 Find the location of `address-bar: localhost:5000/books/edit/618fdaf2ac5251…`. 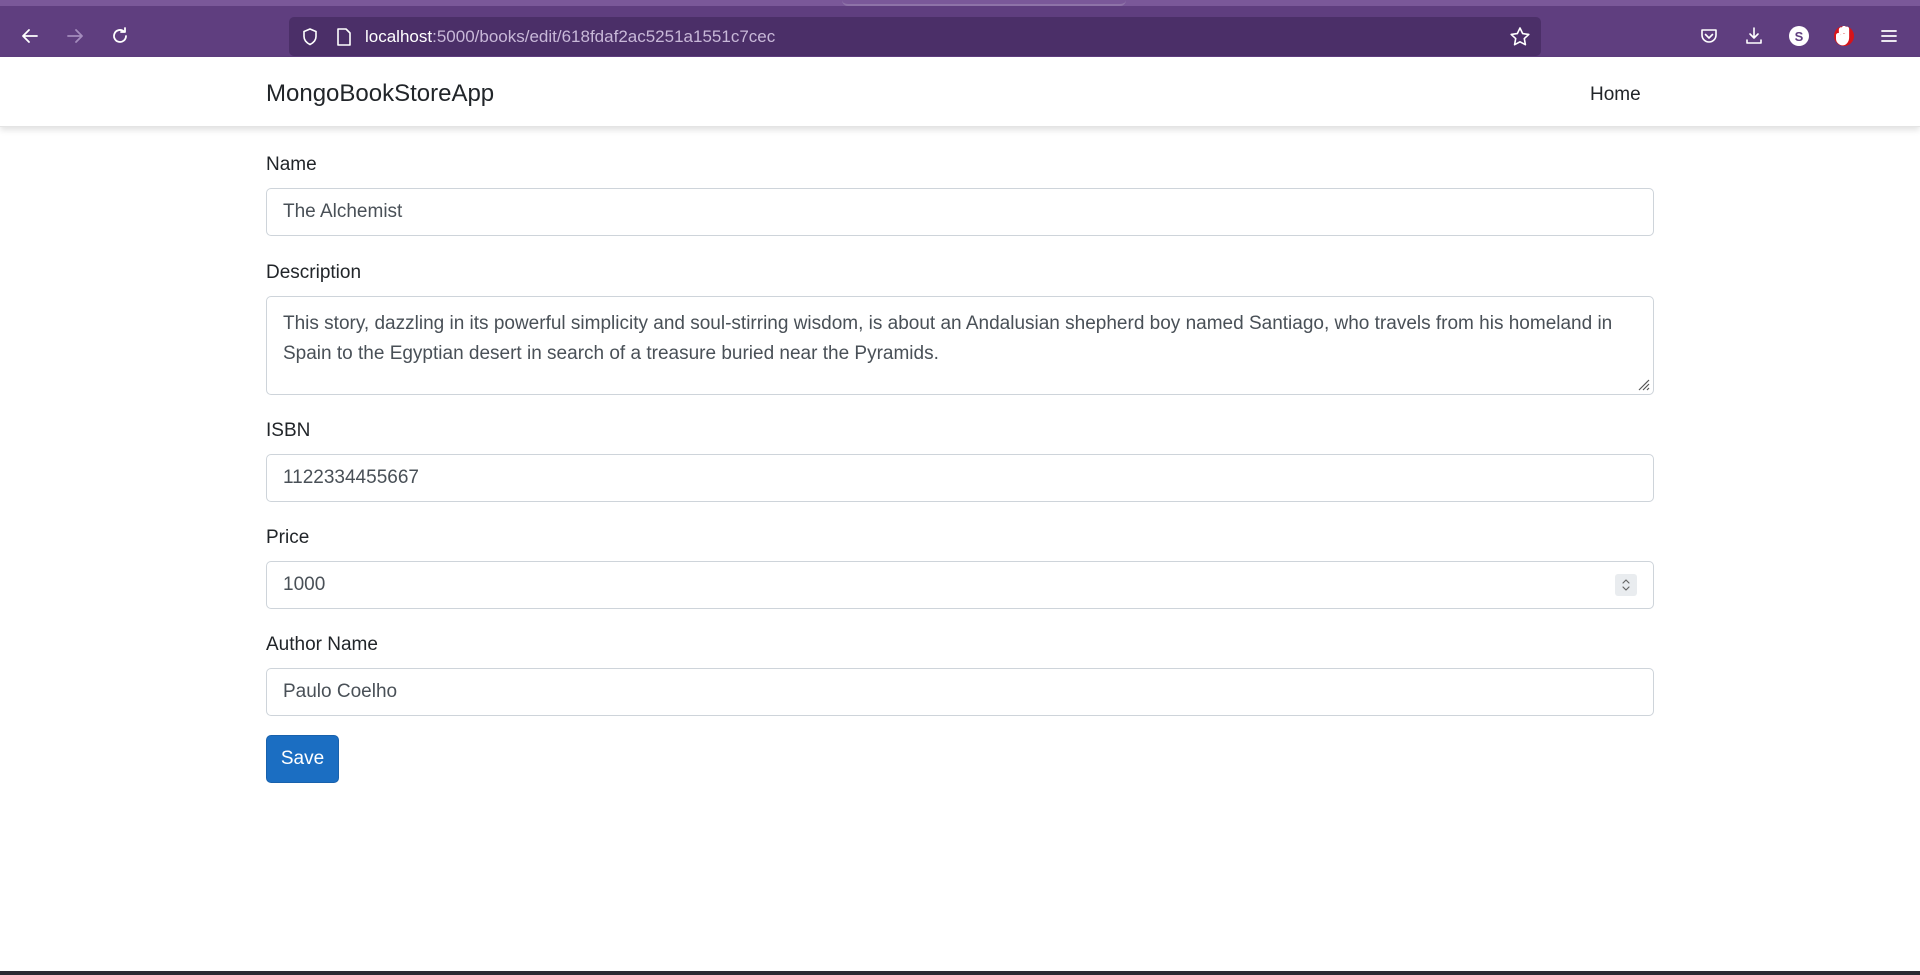

address-bar: localhost:5000/books/edit/618fdaf2ac5251… is located at coordinates (915, 36).